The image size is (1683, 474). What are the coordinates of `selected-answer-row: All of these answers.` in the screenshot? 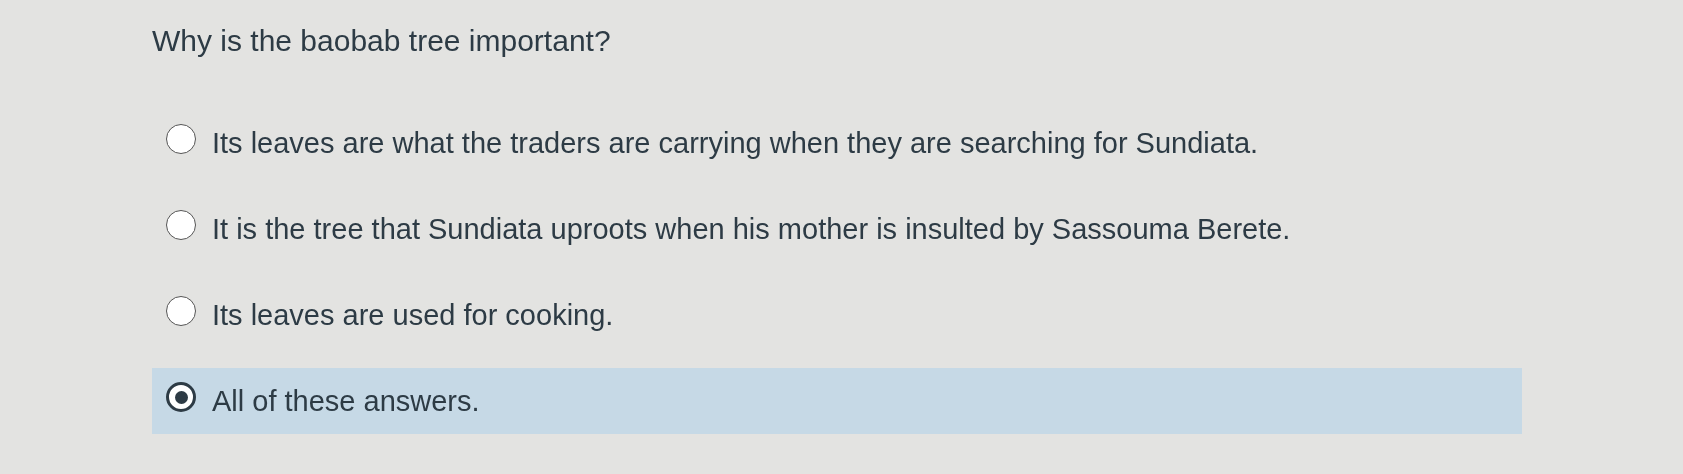 It's located at (837, 401).